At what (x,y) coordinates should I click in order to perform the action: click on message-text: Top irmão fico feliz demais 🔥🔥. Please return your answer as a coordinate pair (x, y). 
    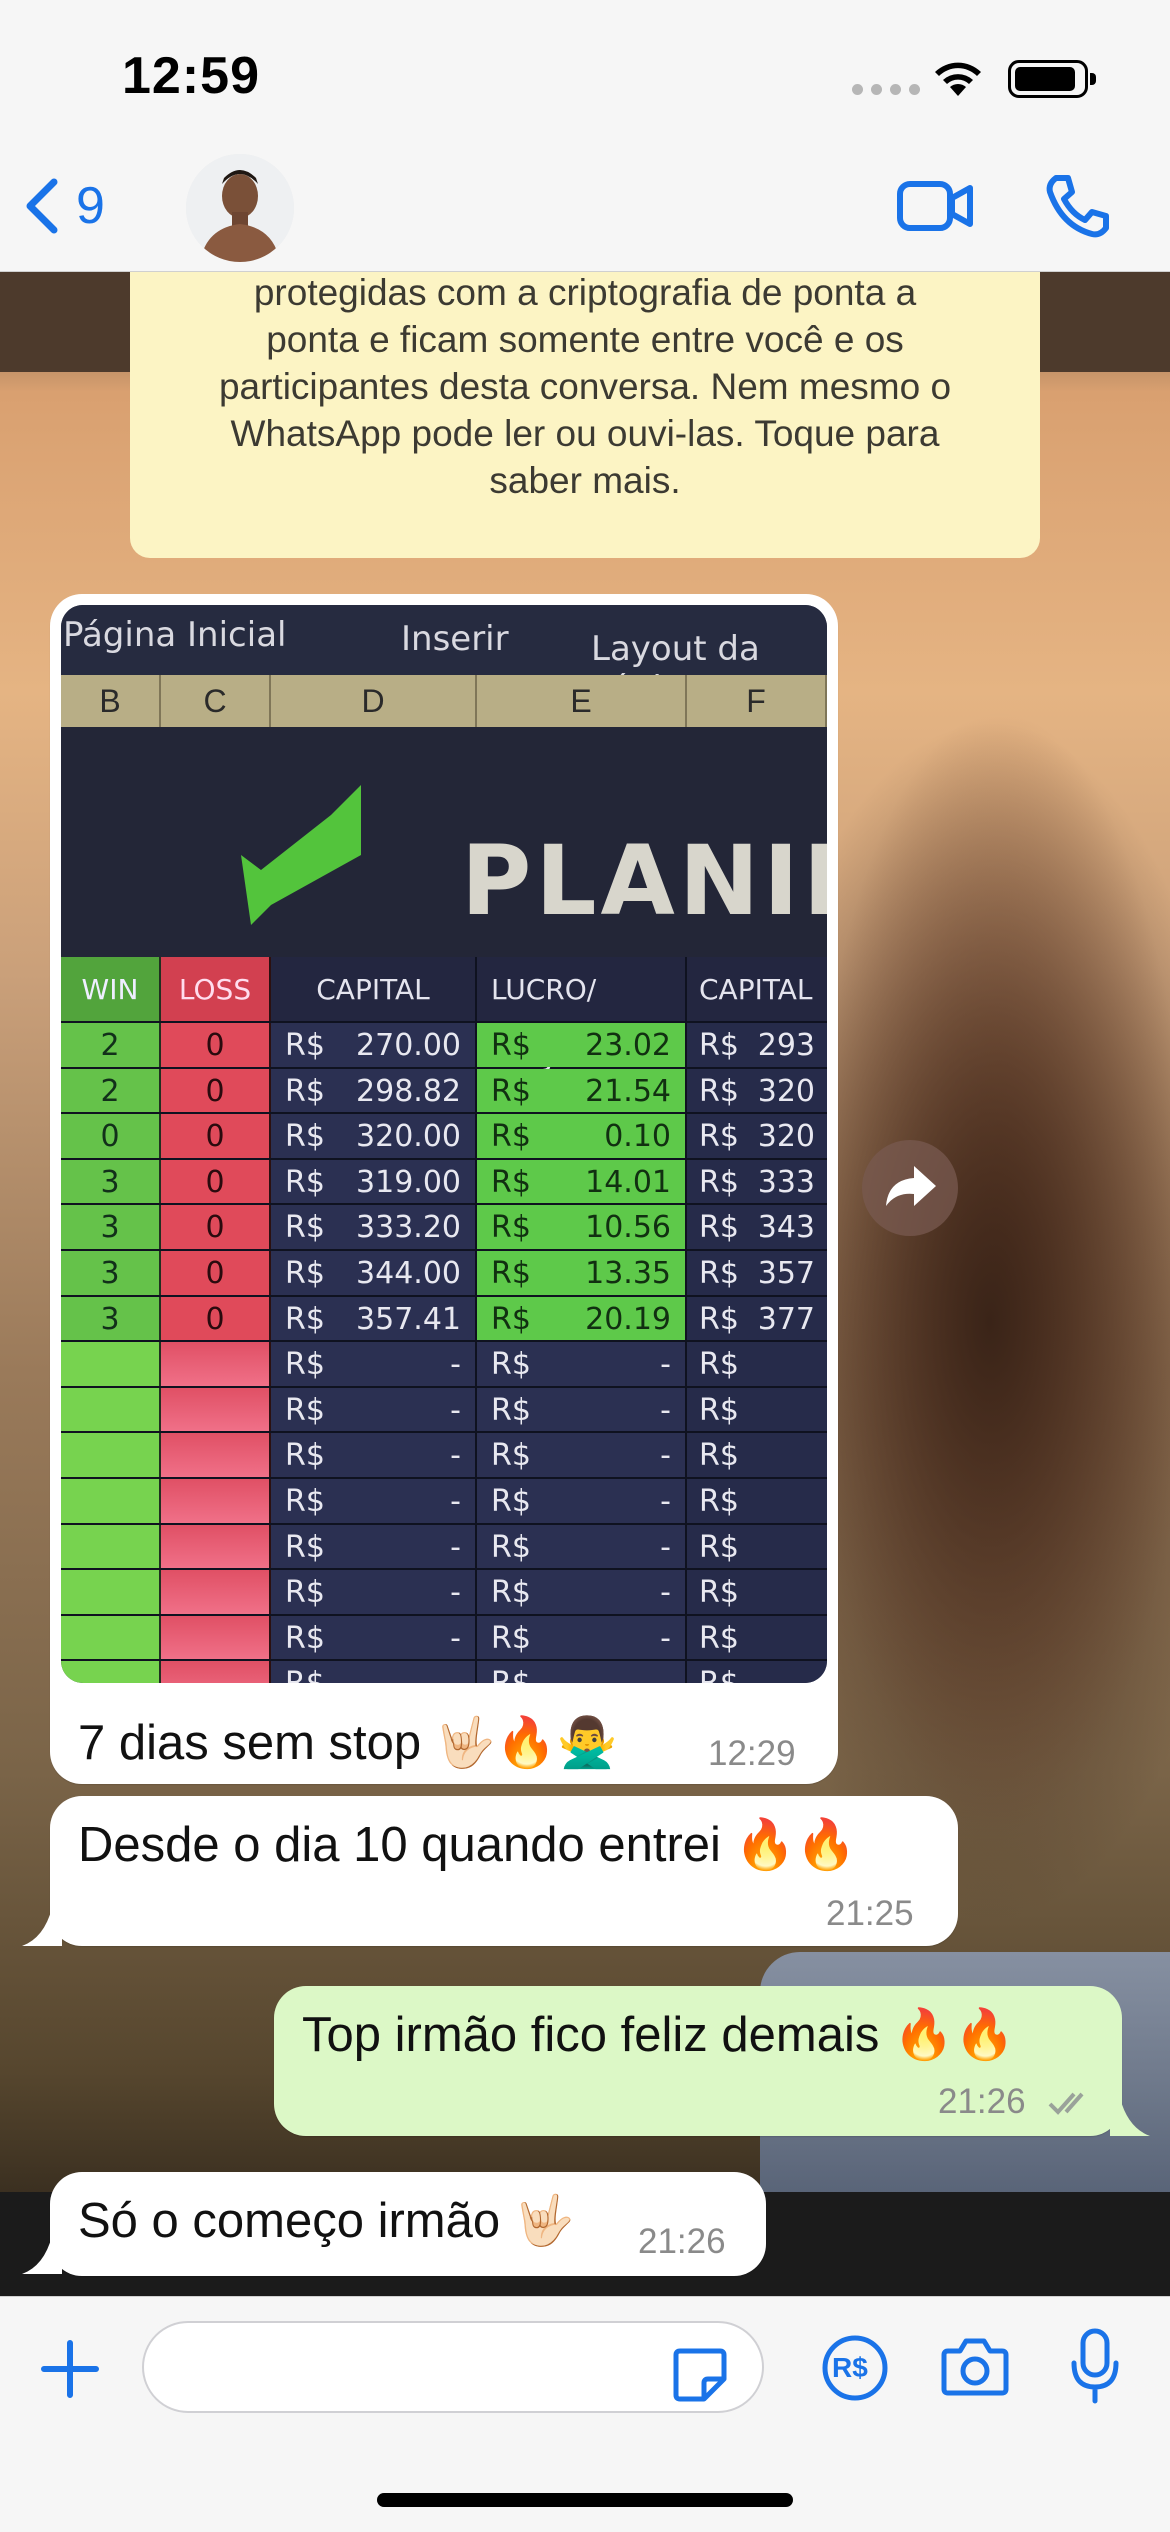
    Looking at the image, I should click on (658, 2035).